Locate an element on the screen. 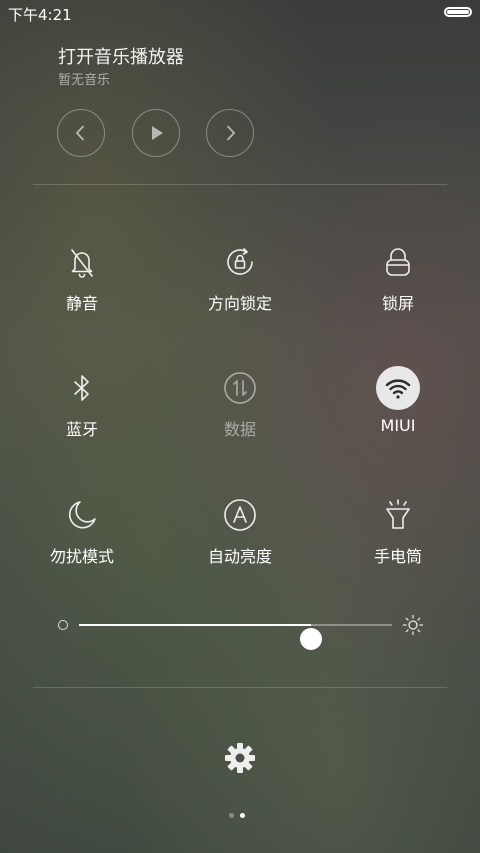 Image resolution: width=480 pixels, height=853 pixels. toggle-label: 静音 is located at coordinates (81, 303).